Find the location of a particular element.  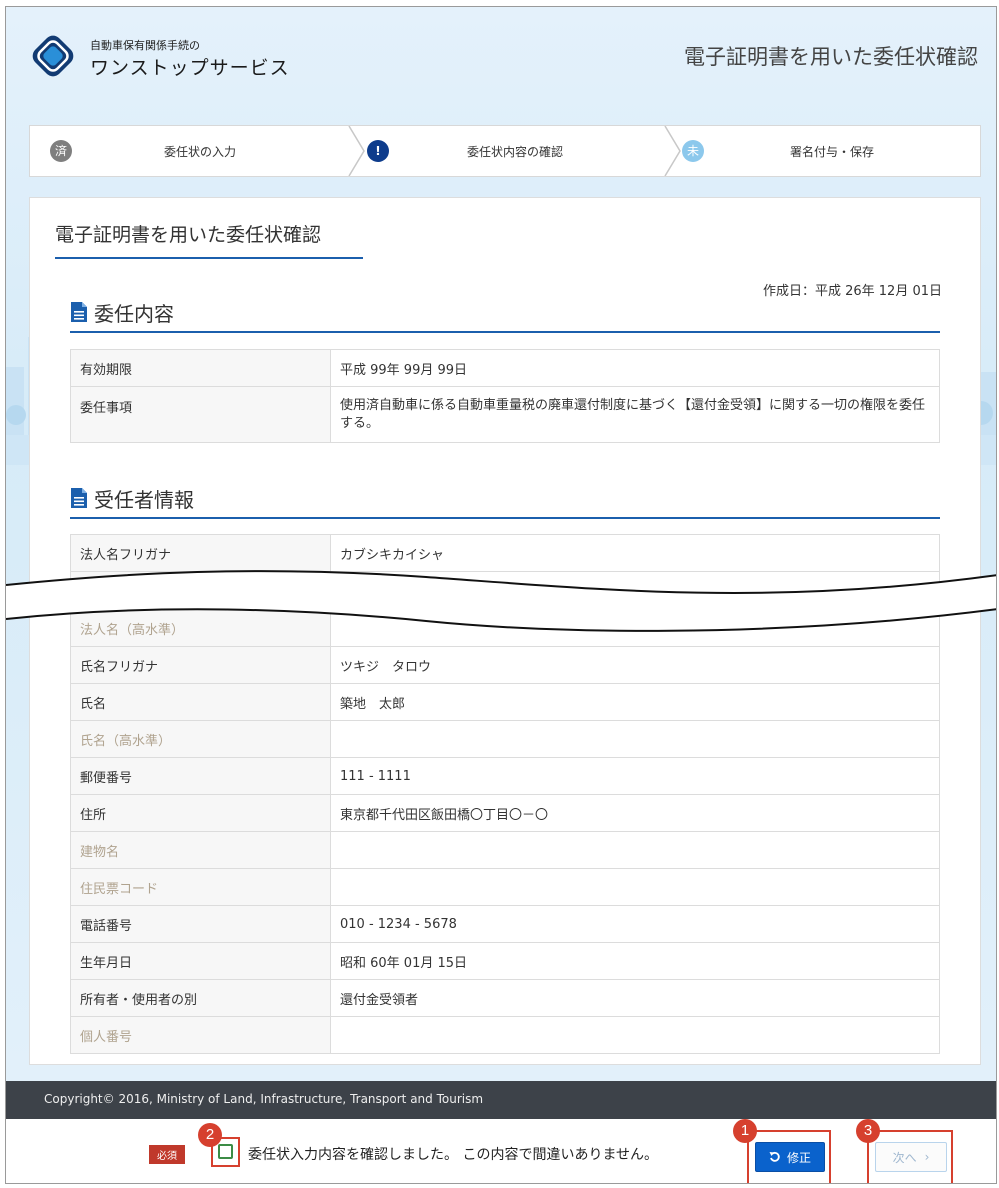

created-date: 作成日：平成 26年 12月 01日 is located at coordinates (852, 291).